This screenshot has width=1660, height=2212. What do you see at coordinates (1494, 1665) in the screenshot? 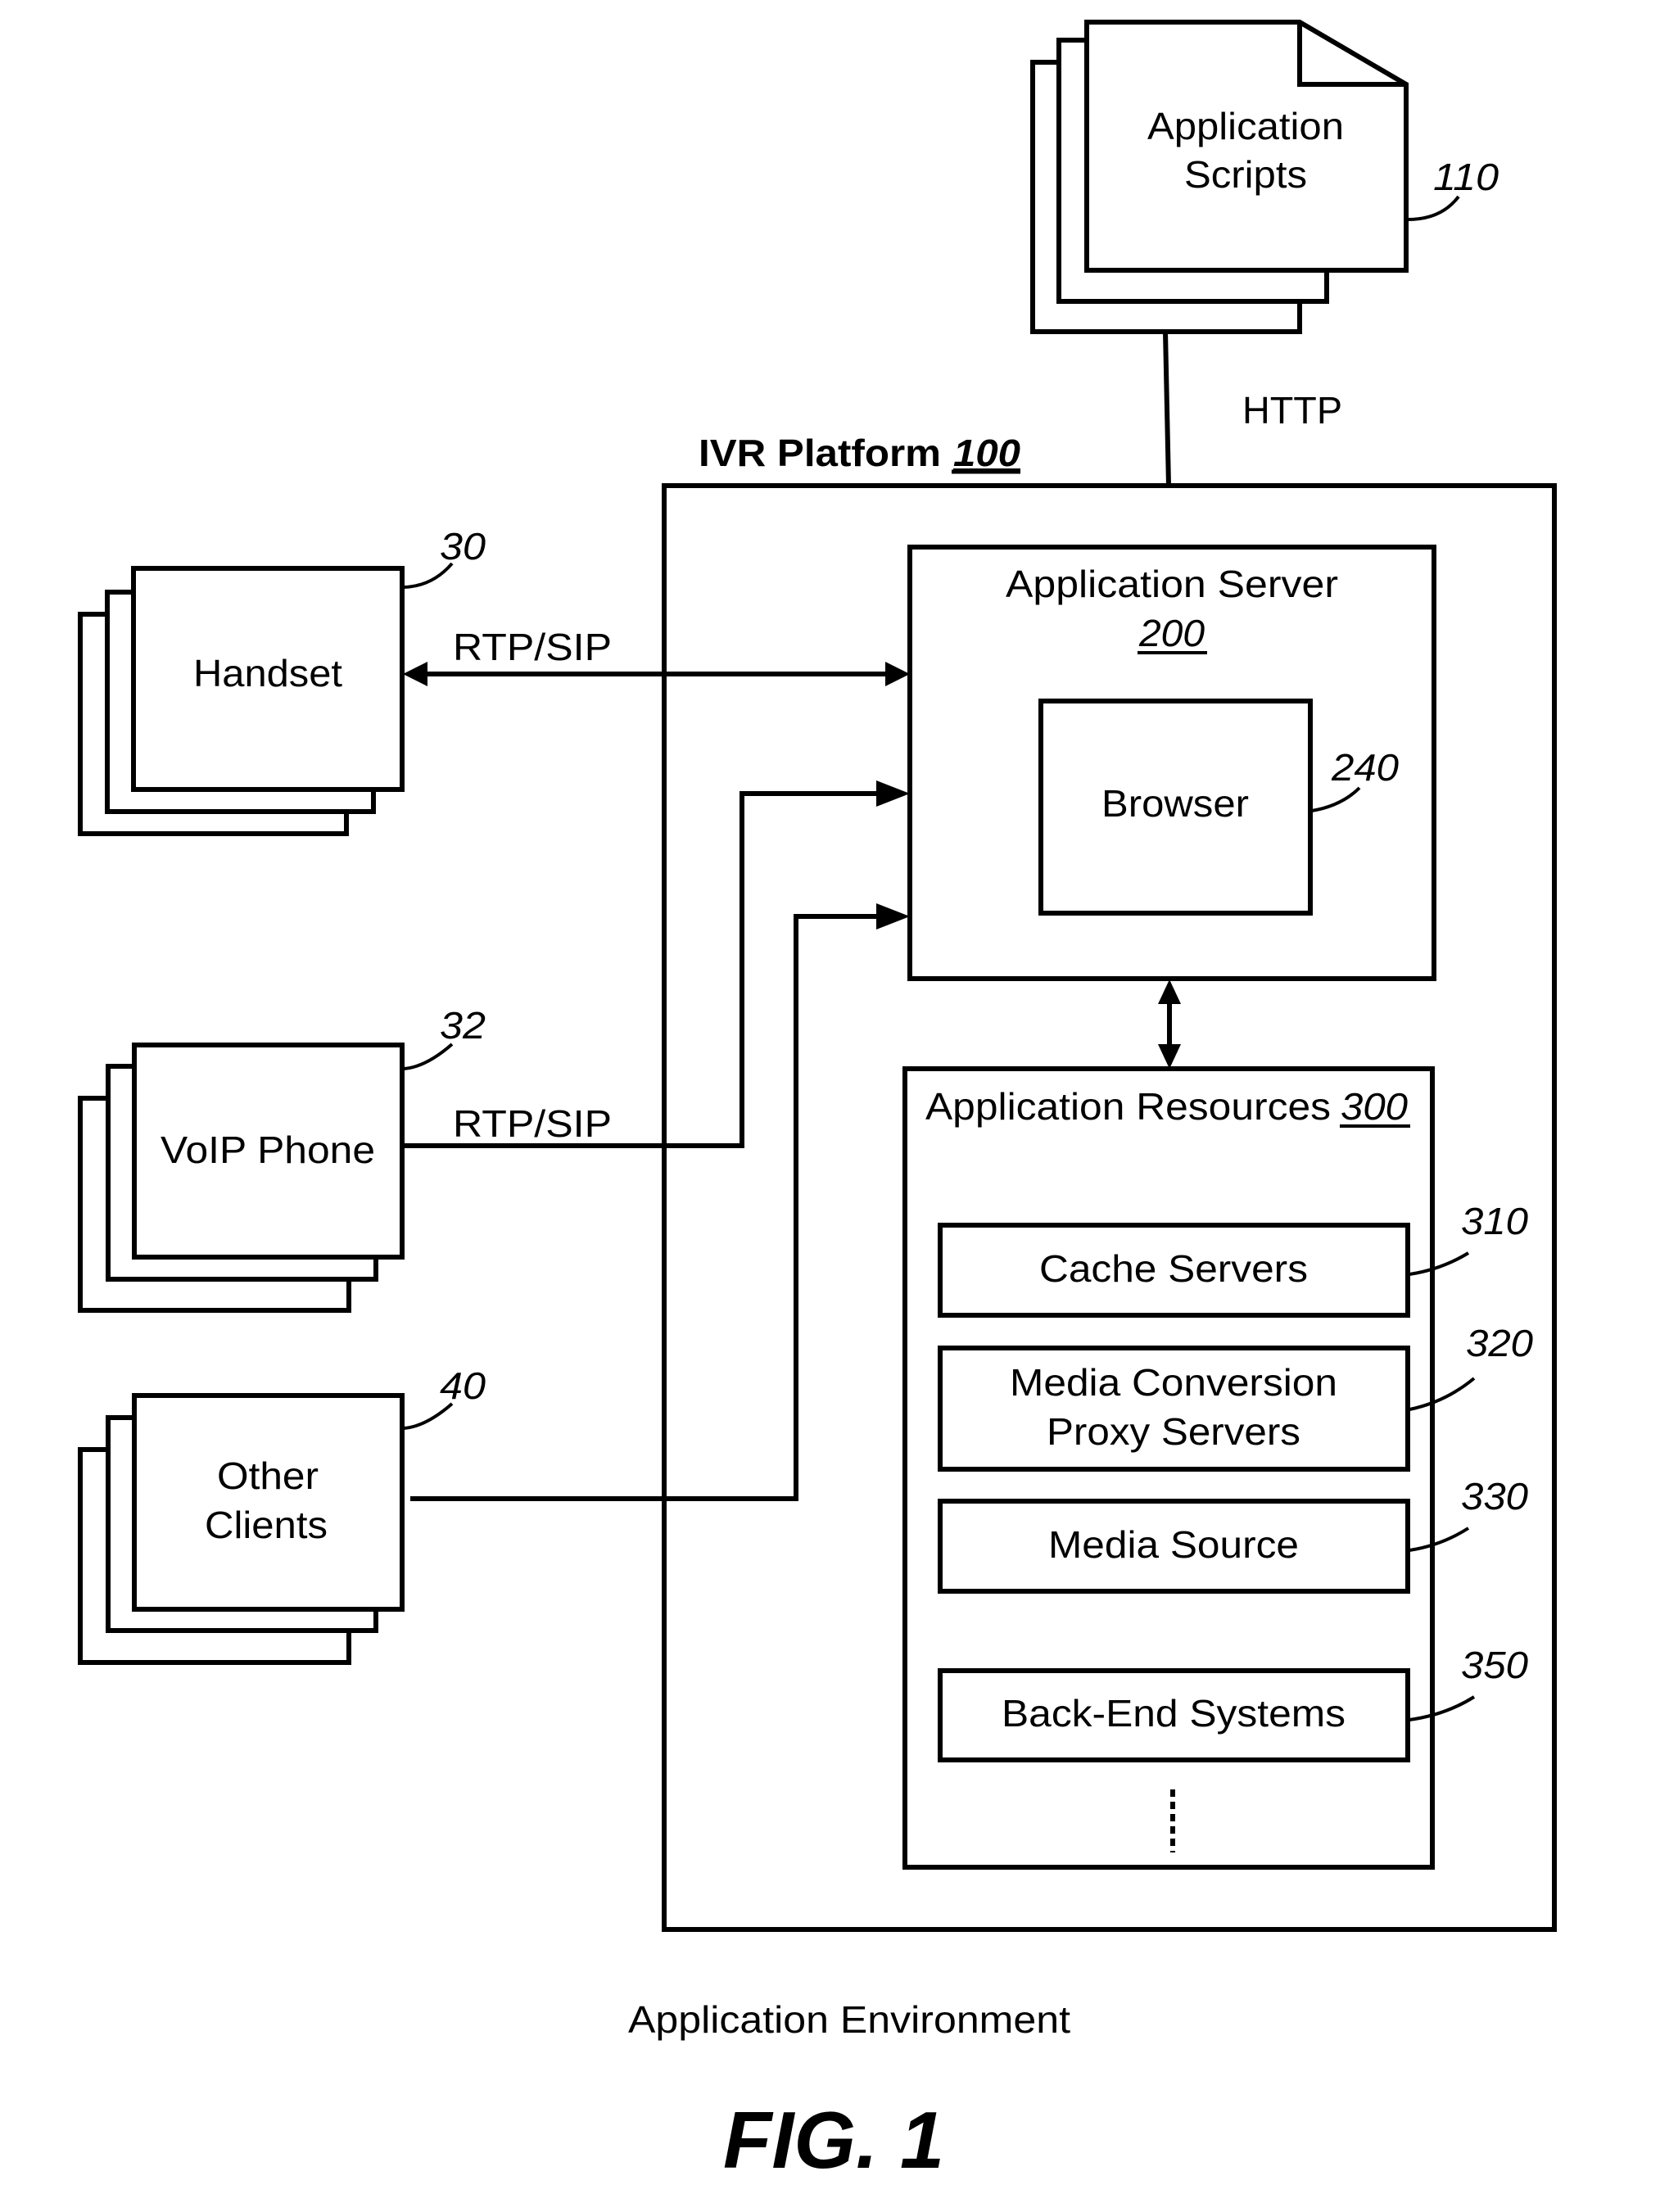
I see `ref-numeral-350: 350` at bounding box center [1494, 1665].